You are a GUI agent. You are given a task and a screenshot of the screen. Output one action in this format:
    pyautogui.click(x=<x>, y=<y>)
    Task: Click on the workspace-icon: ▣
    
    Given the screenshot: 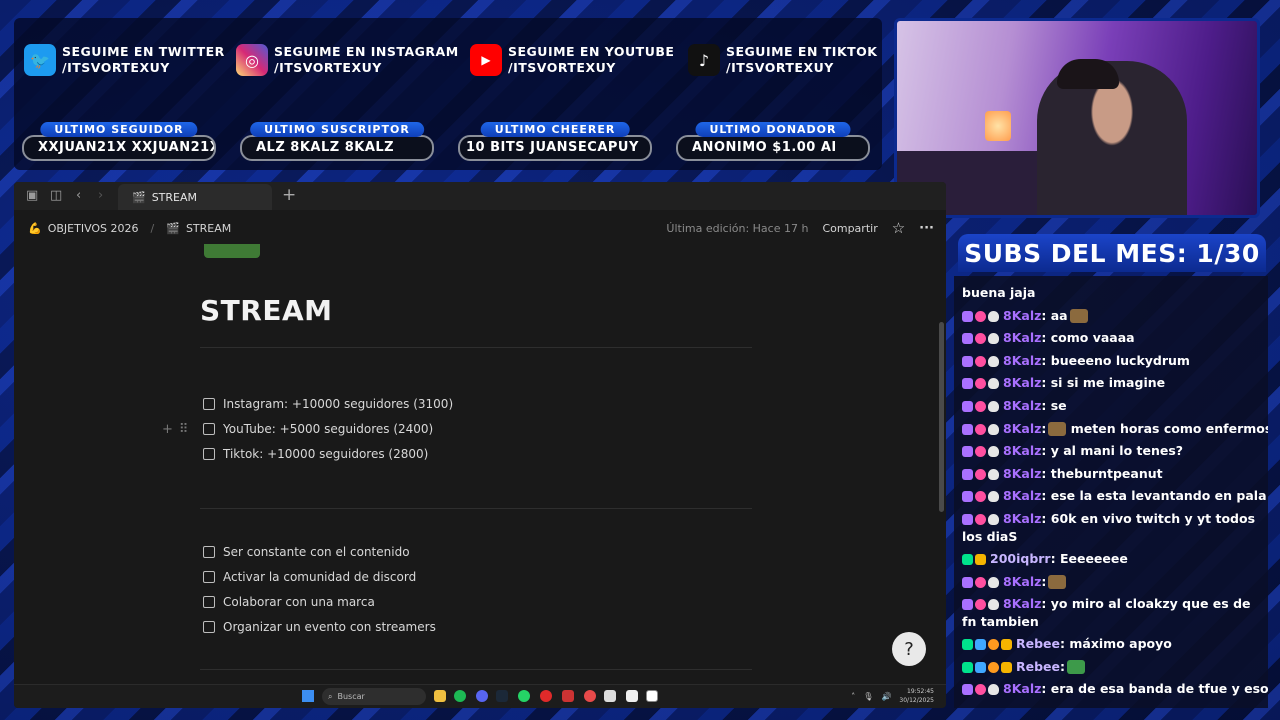 What is the action you would take?
    pyautogui.click(x=32, y=195)
    